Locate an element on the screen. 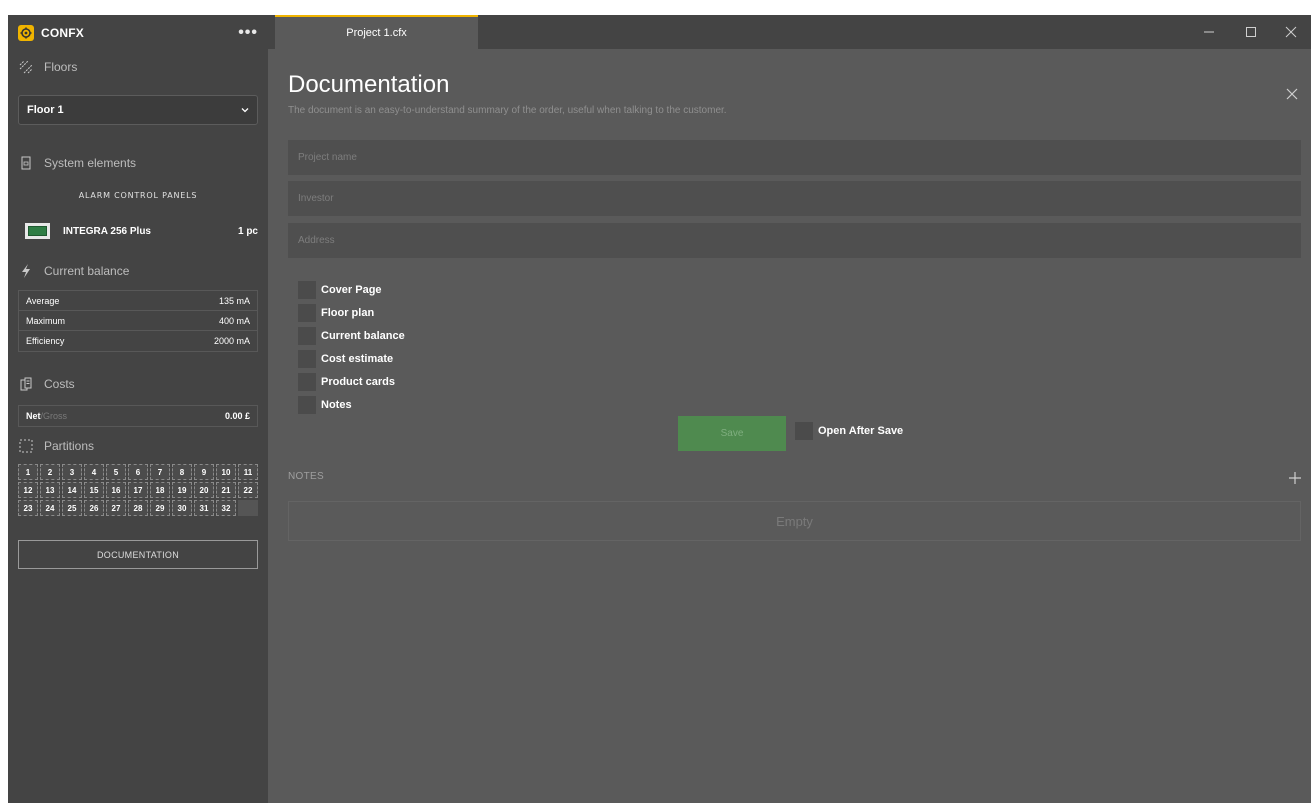 This screenshot has height=803, width=1311. balance-row-maximum: Maximum 400 mA is located at coordinates (138, 321).